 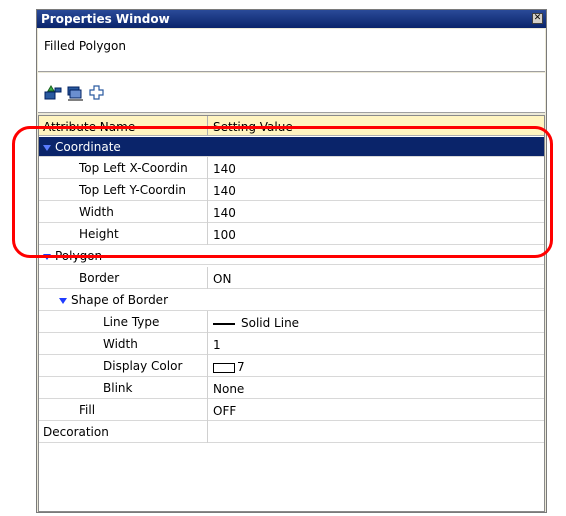 I want to click on property-value: OFF, so click(x=224, y=411).